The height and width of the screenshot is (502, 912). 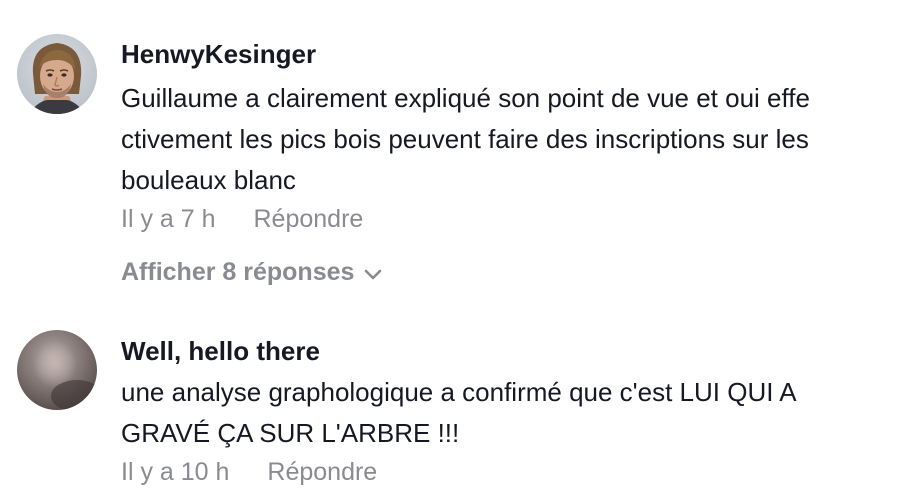 I want to click on comment-text-line: bouleaux blanc, so click(x=208, y=180).